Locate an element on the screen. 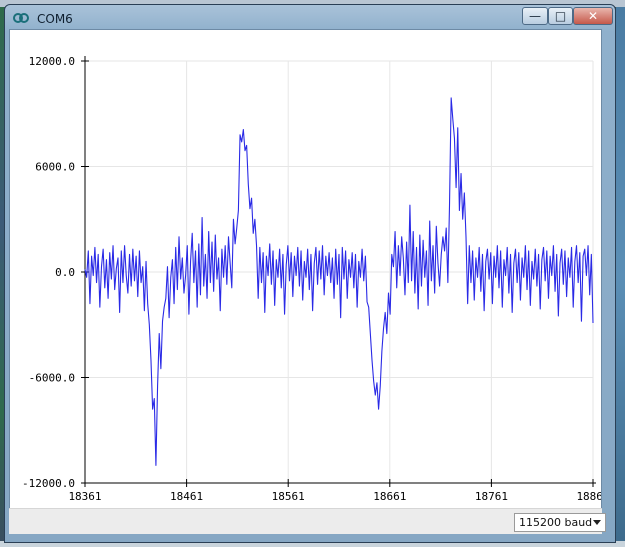  x-tick-label: 18861 is located at coordinates (588, 496).